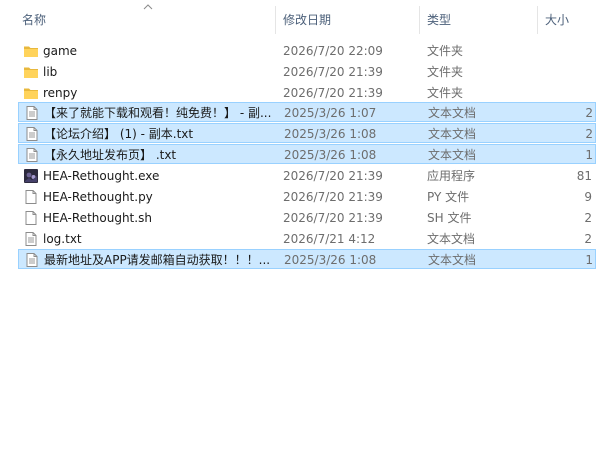 This screenshot has height=472, width=599. I want to click on file-row: log.txt 2026/7/21 4:12 文本文档 2, so click(307, 239).